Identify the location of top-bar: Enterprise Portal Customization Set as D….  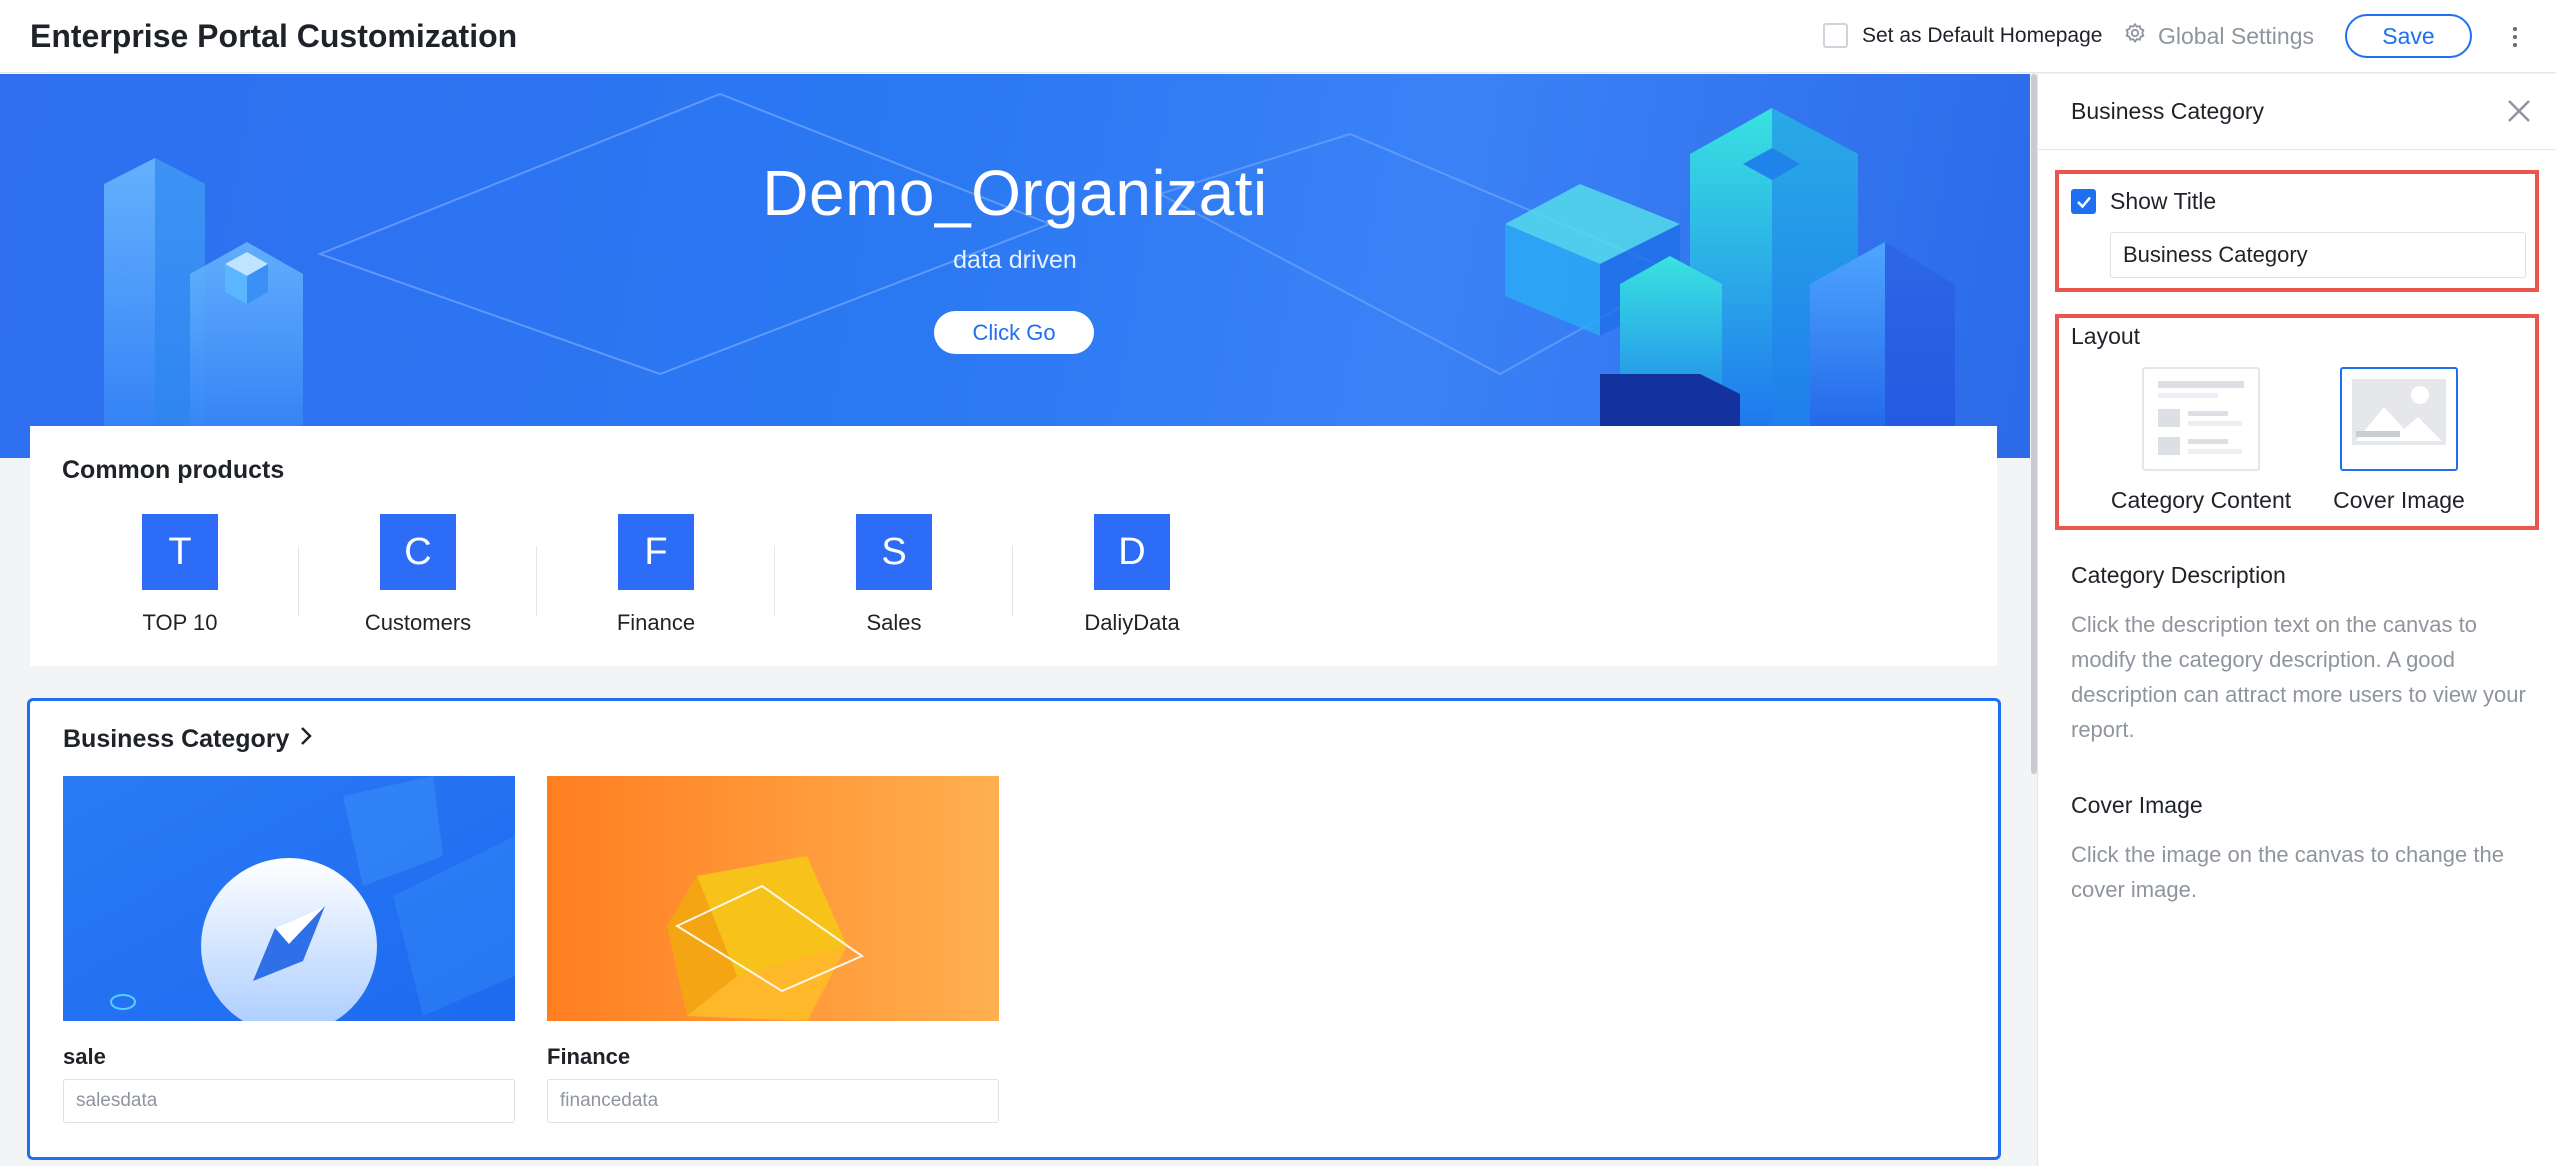
(1278, 36).